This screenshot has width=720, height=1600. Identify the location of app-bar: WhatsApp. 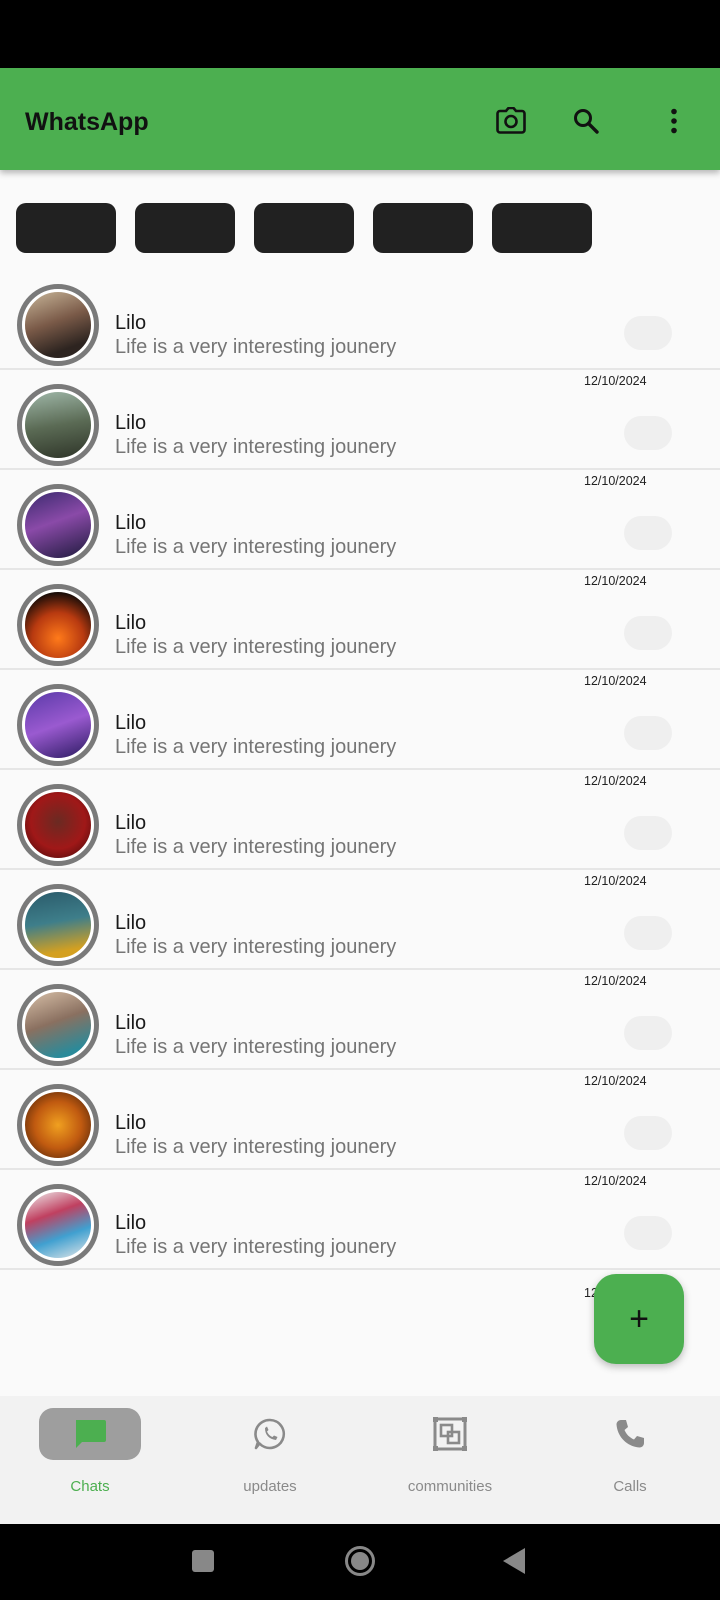
(360, 119).